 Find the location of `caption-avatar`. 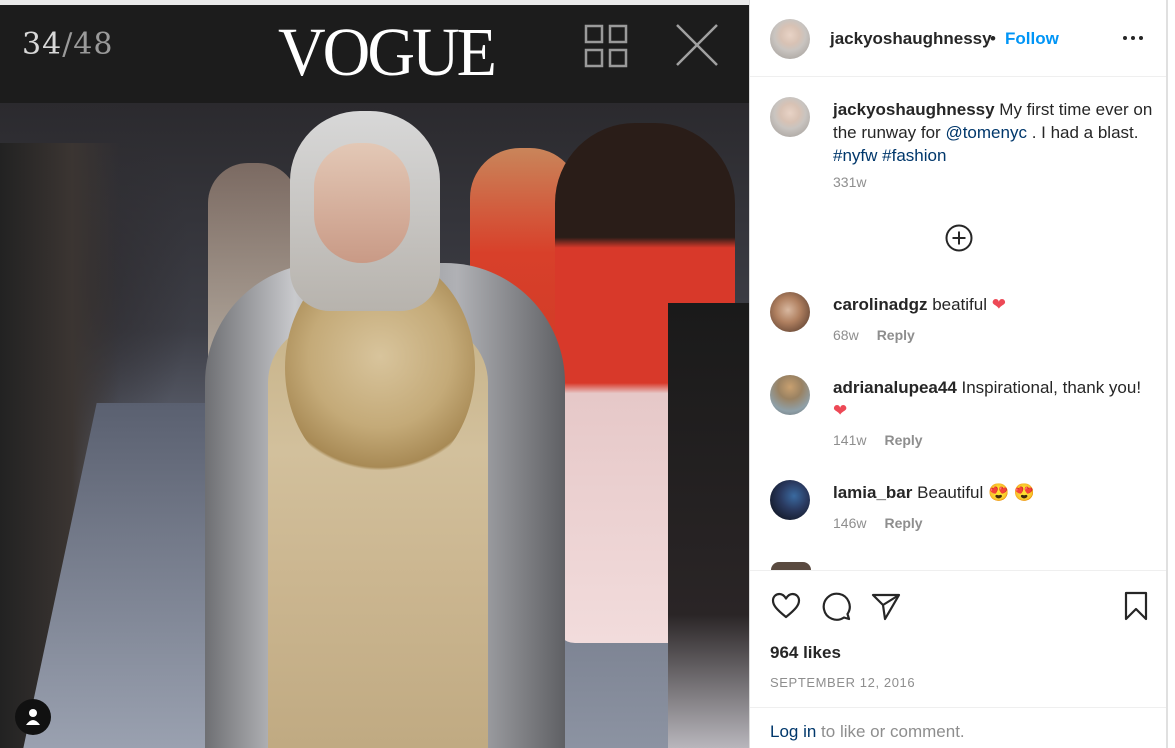

caption-avatar is located at coordinates (790, 117).